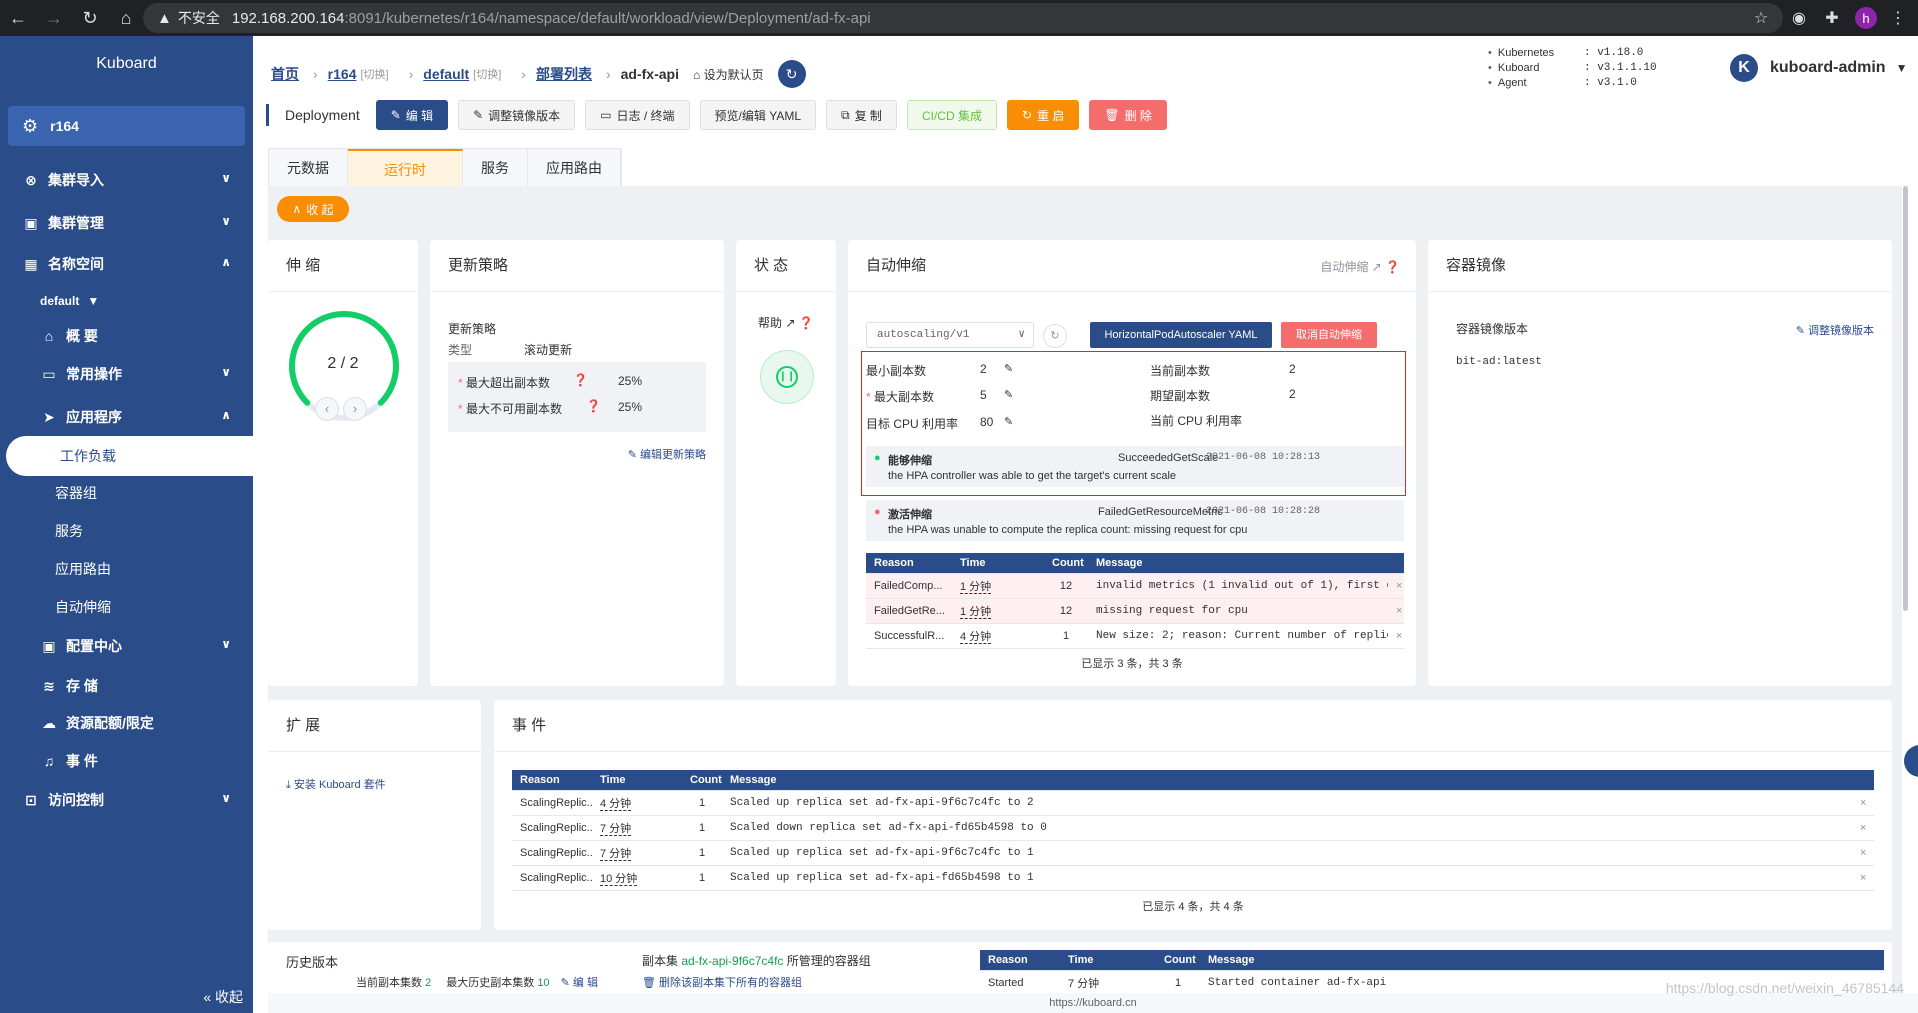 This screenshot has height=1013, width=1918. I want to click on switch-cluster-link: [切换], so click(374, 74).